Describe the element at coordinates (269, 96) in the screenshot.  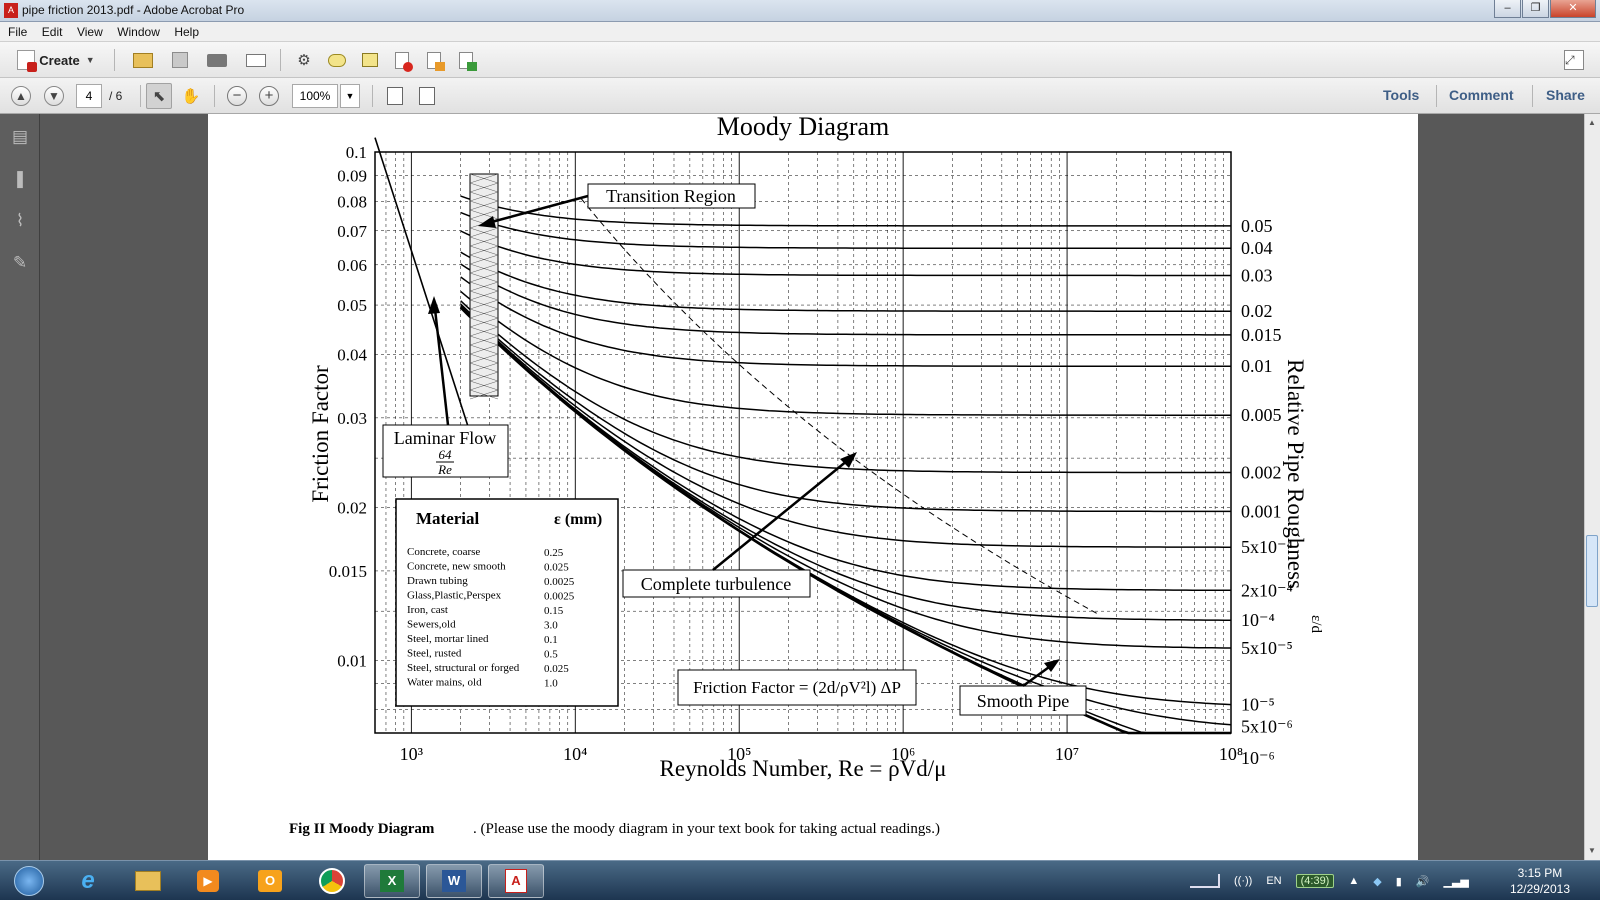
I see `zoom-in-button: +` at that location.